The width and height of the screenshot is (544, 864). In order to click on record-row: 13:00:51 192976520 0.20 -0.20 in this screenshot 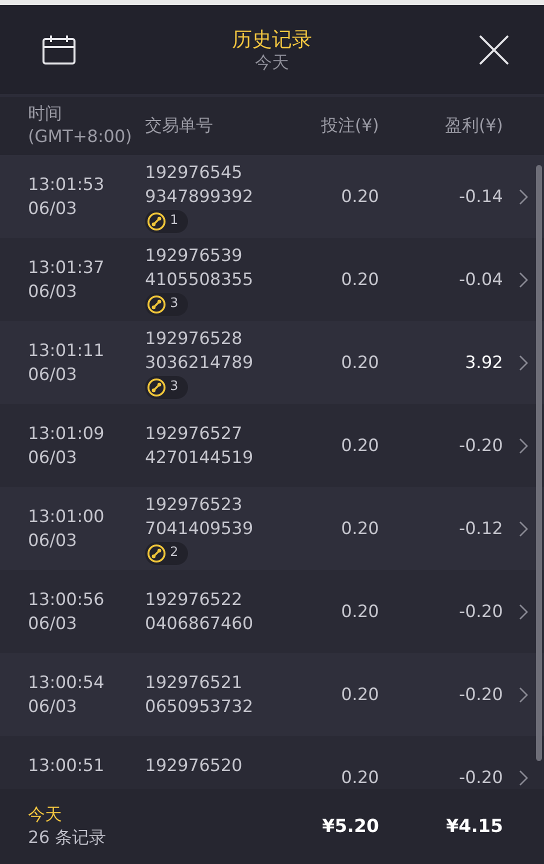, I will do `click(272, 762)`.